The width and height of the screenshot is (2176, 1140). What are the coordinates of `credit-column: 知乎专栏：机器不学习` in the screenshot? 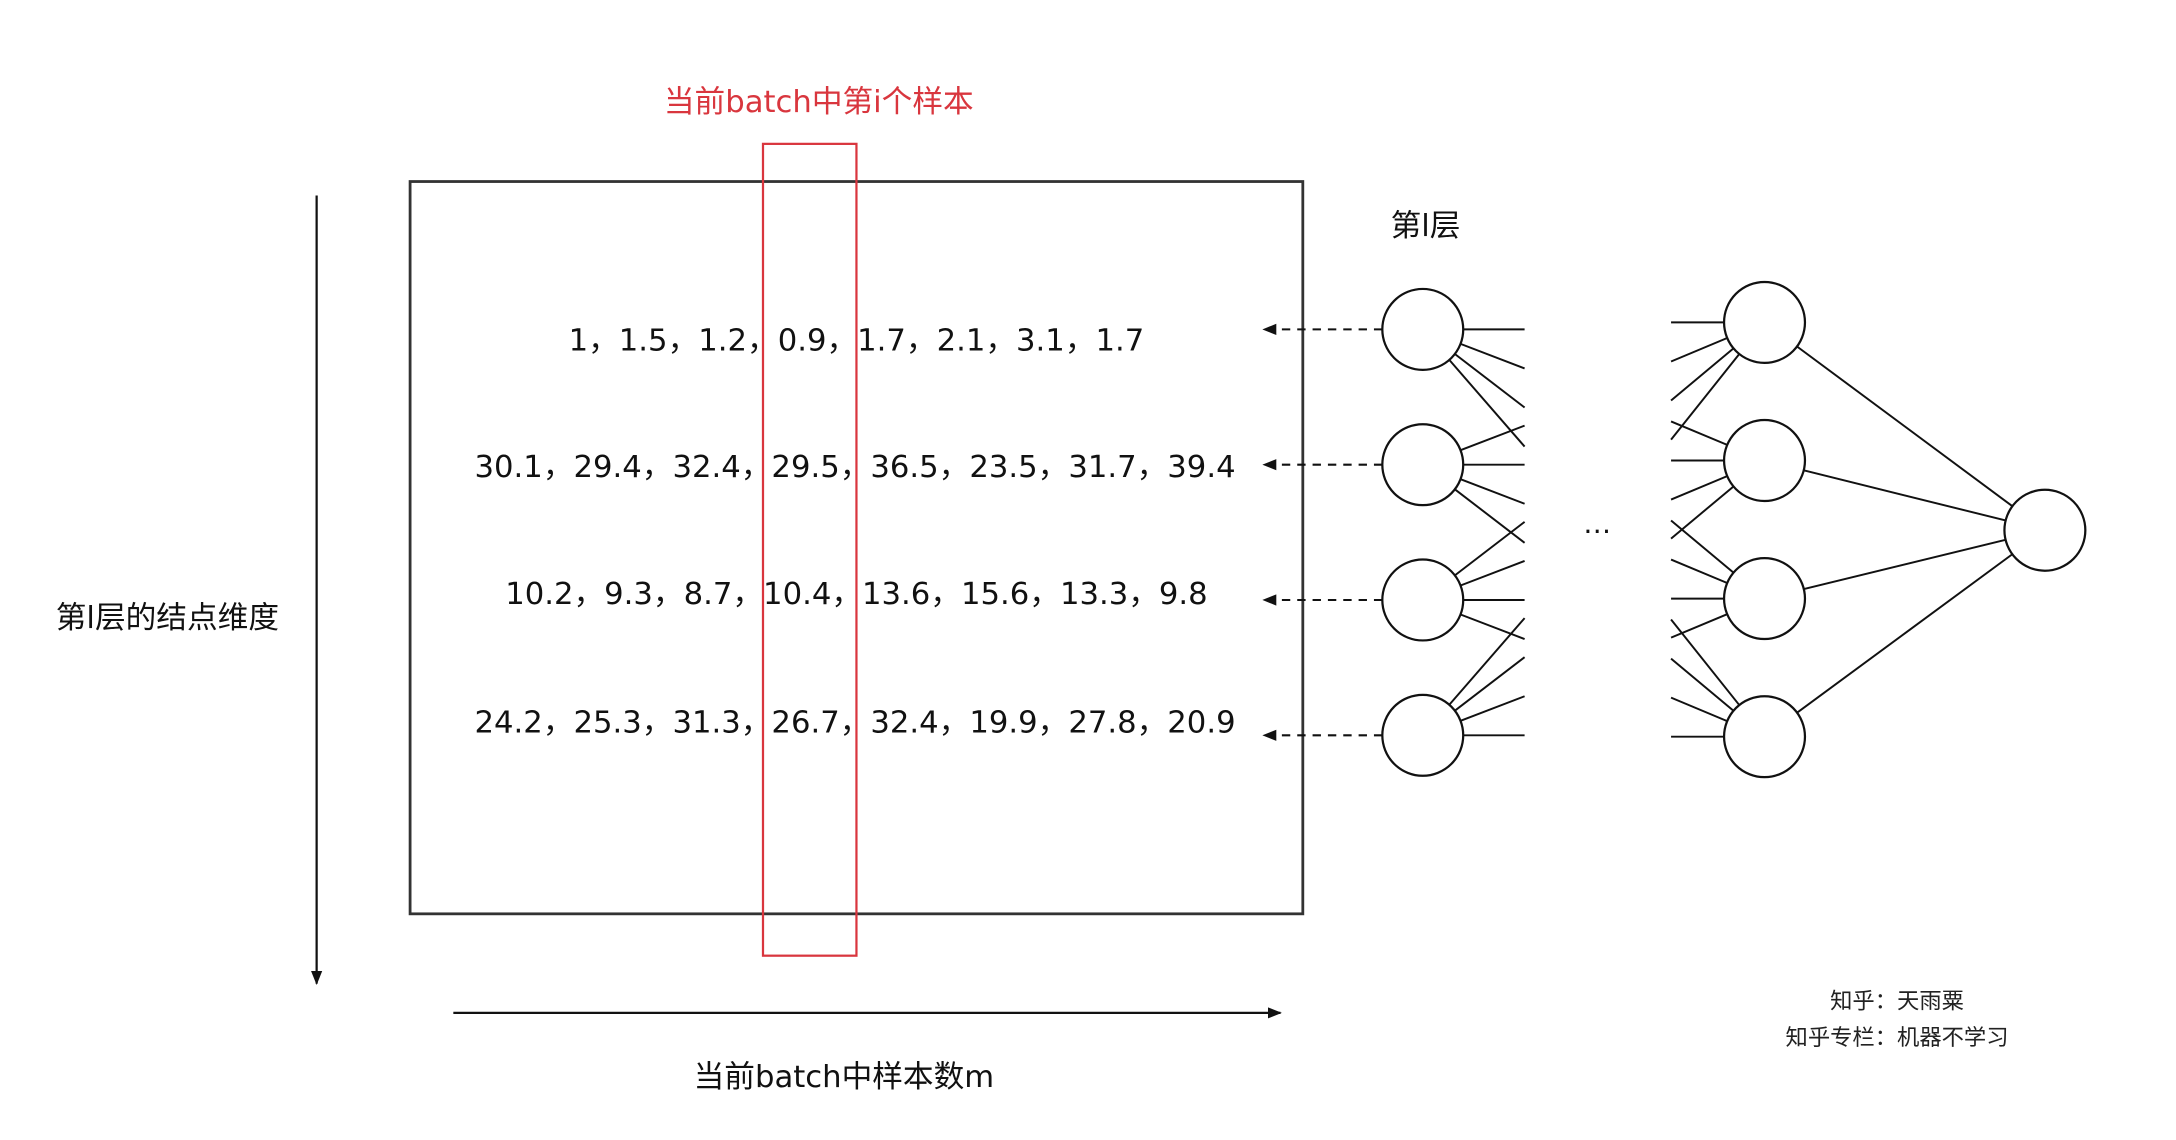 It's located at (1897, 1038).